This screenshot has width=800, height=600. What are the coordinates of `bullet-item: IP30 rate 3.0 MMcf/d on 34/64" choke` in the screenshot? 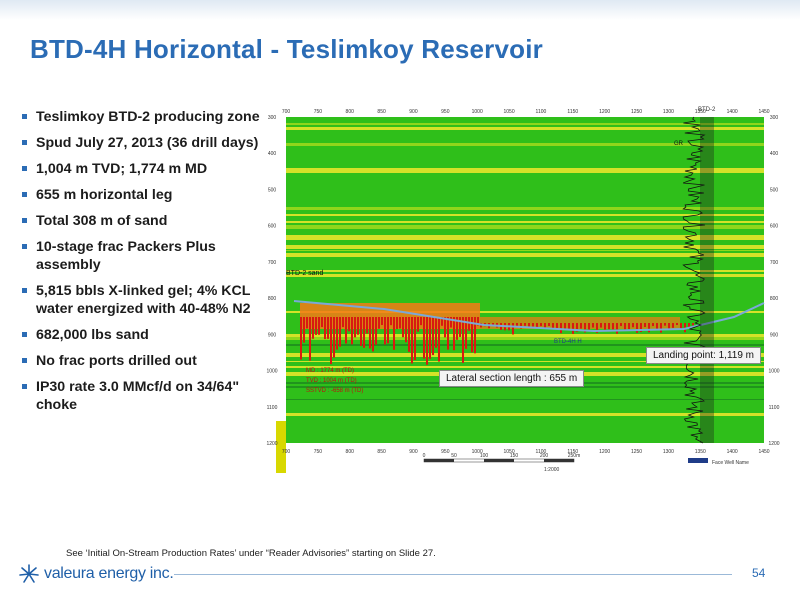 It's located at (142, 396).